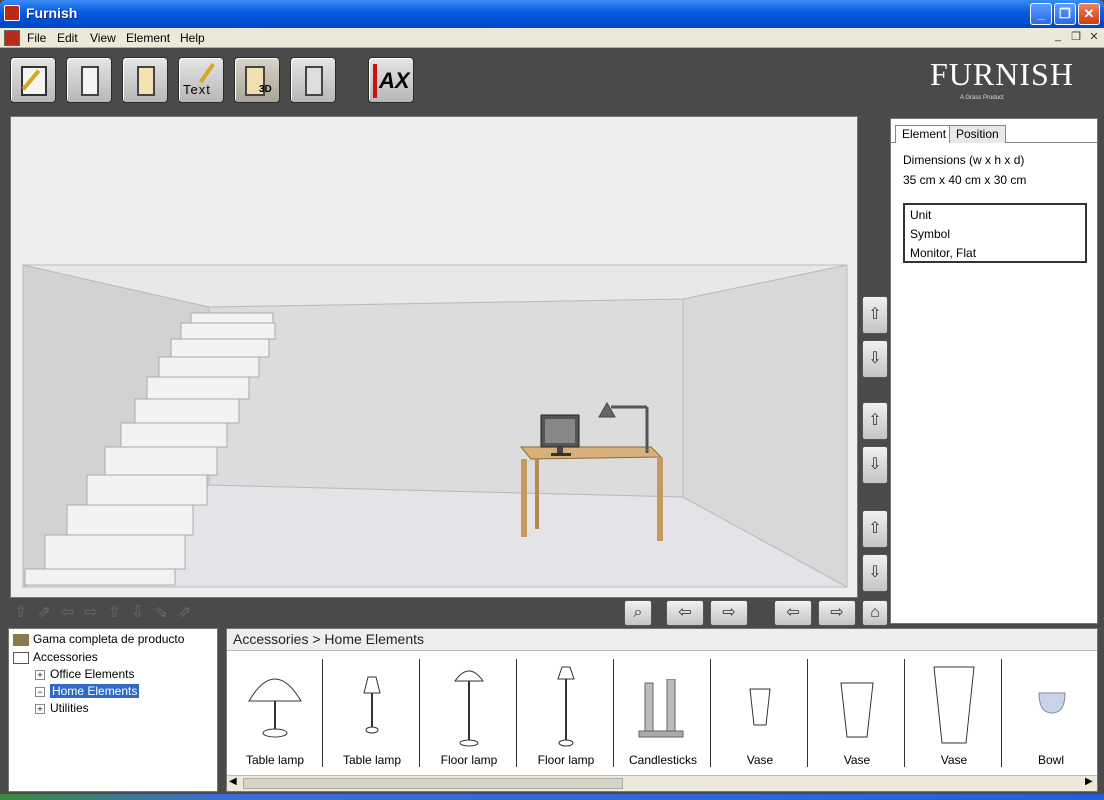 Image resolution: width=1104 pixels, height=800 pixels. I want to click on rotate-right-icon: ⇨, so click(837, 612).